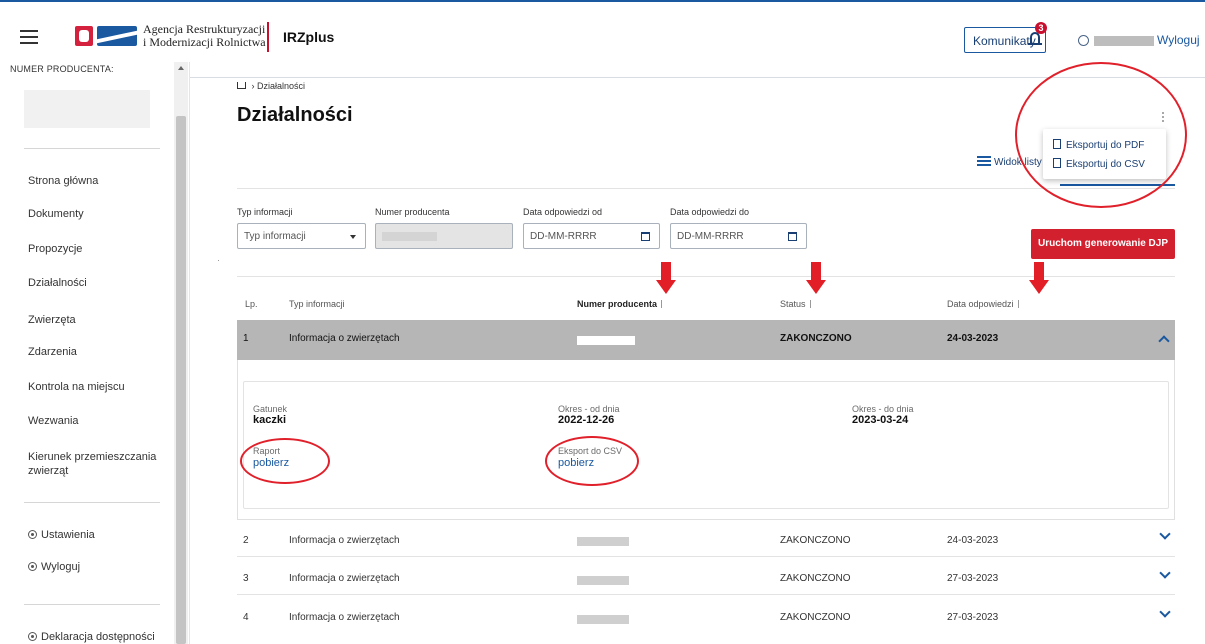 This screenshot has width=1205, height=644. What do you see at coordinates (617, 304) in the screenshot?
I see `column-header-producer-label: Numer producenta` at bounding box center [617, 304].